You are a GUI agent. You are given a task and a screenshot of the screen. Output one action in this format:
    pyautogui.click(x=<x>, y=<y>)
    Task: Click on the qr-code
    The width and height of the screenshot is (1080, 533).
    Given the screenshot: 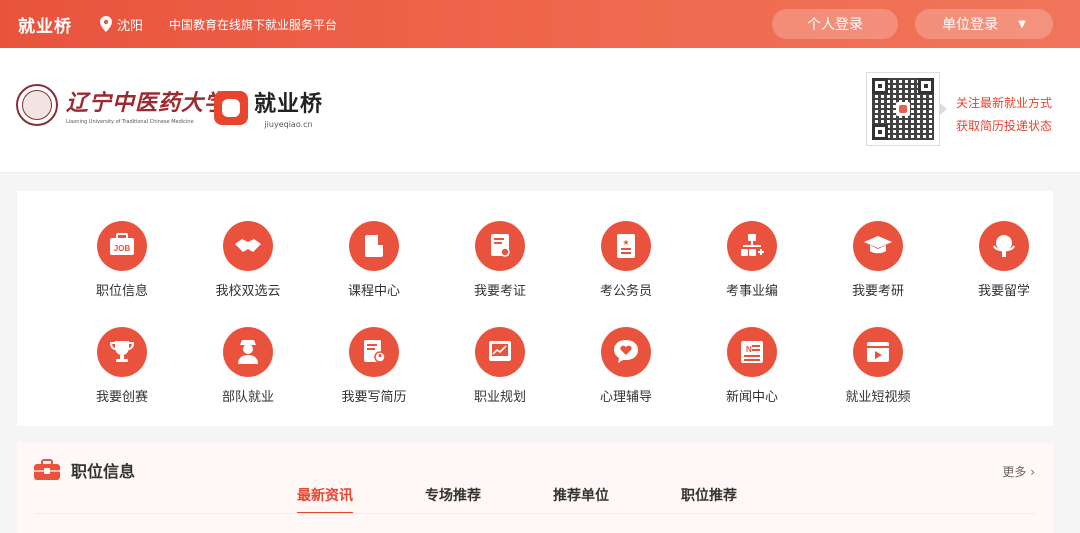 What is the action you would take?
    pyautogui.click(x=903, y=109)
    